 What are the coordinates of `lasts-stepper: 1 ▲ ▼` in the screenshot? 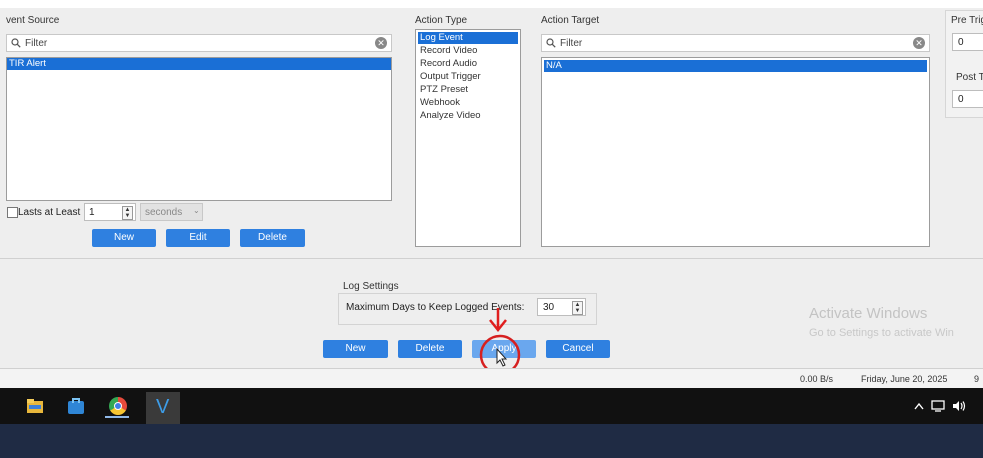 It's located at (110, 212).